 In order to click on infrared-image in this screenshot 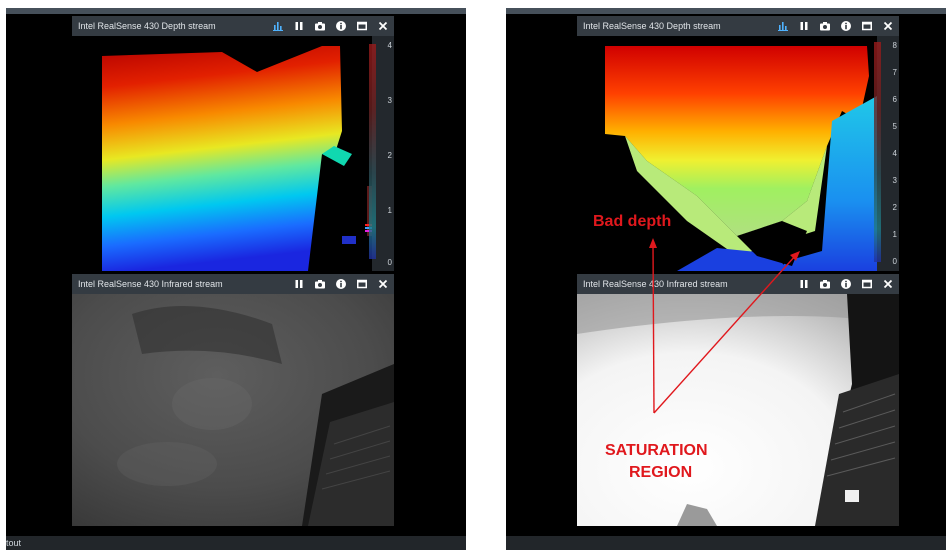, I will do `click(233, 410)`.